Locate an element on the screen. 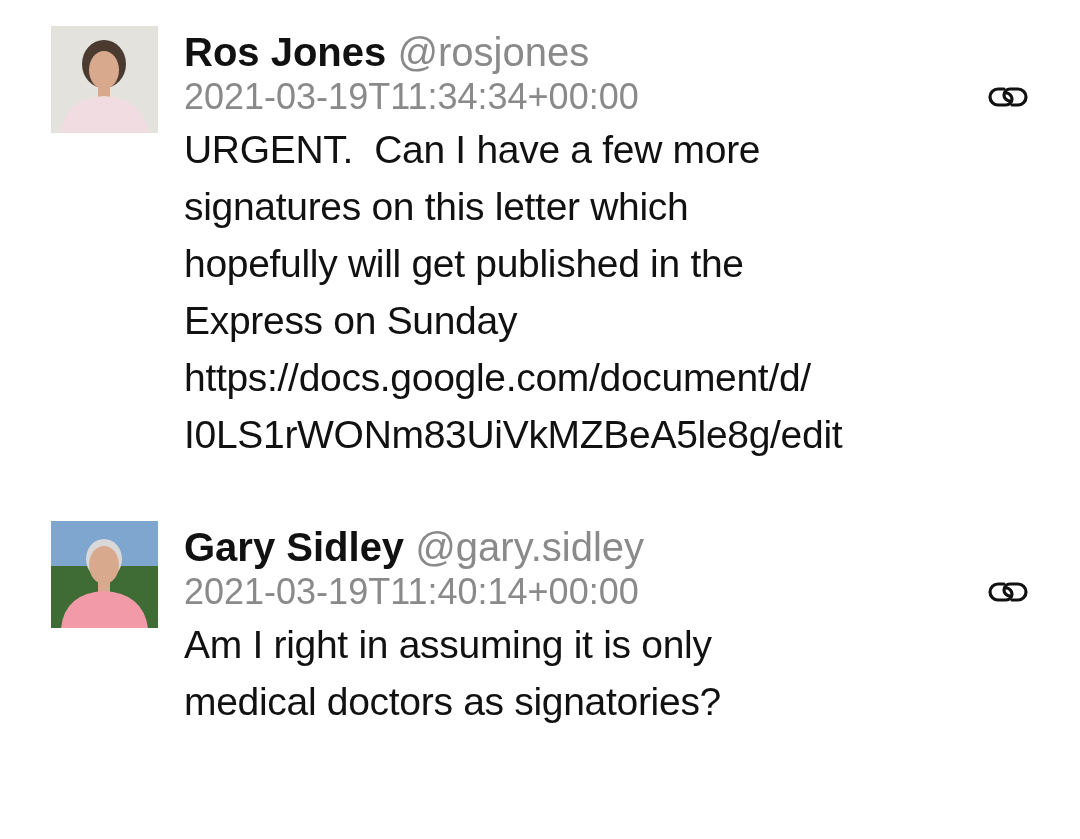 The width and height of the screenshot is (1080, 839). author-name: Ros Jones is located at coordinates (285, 52).